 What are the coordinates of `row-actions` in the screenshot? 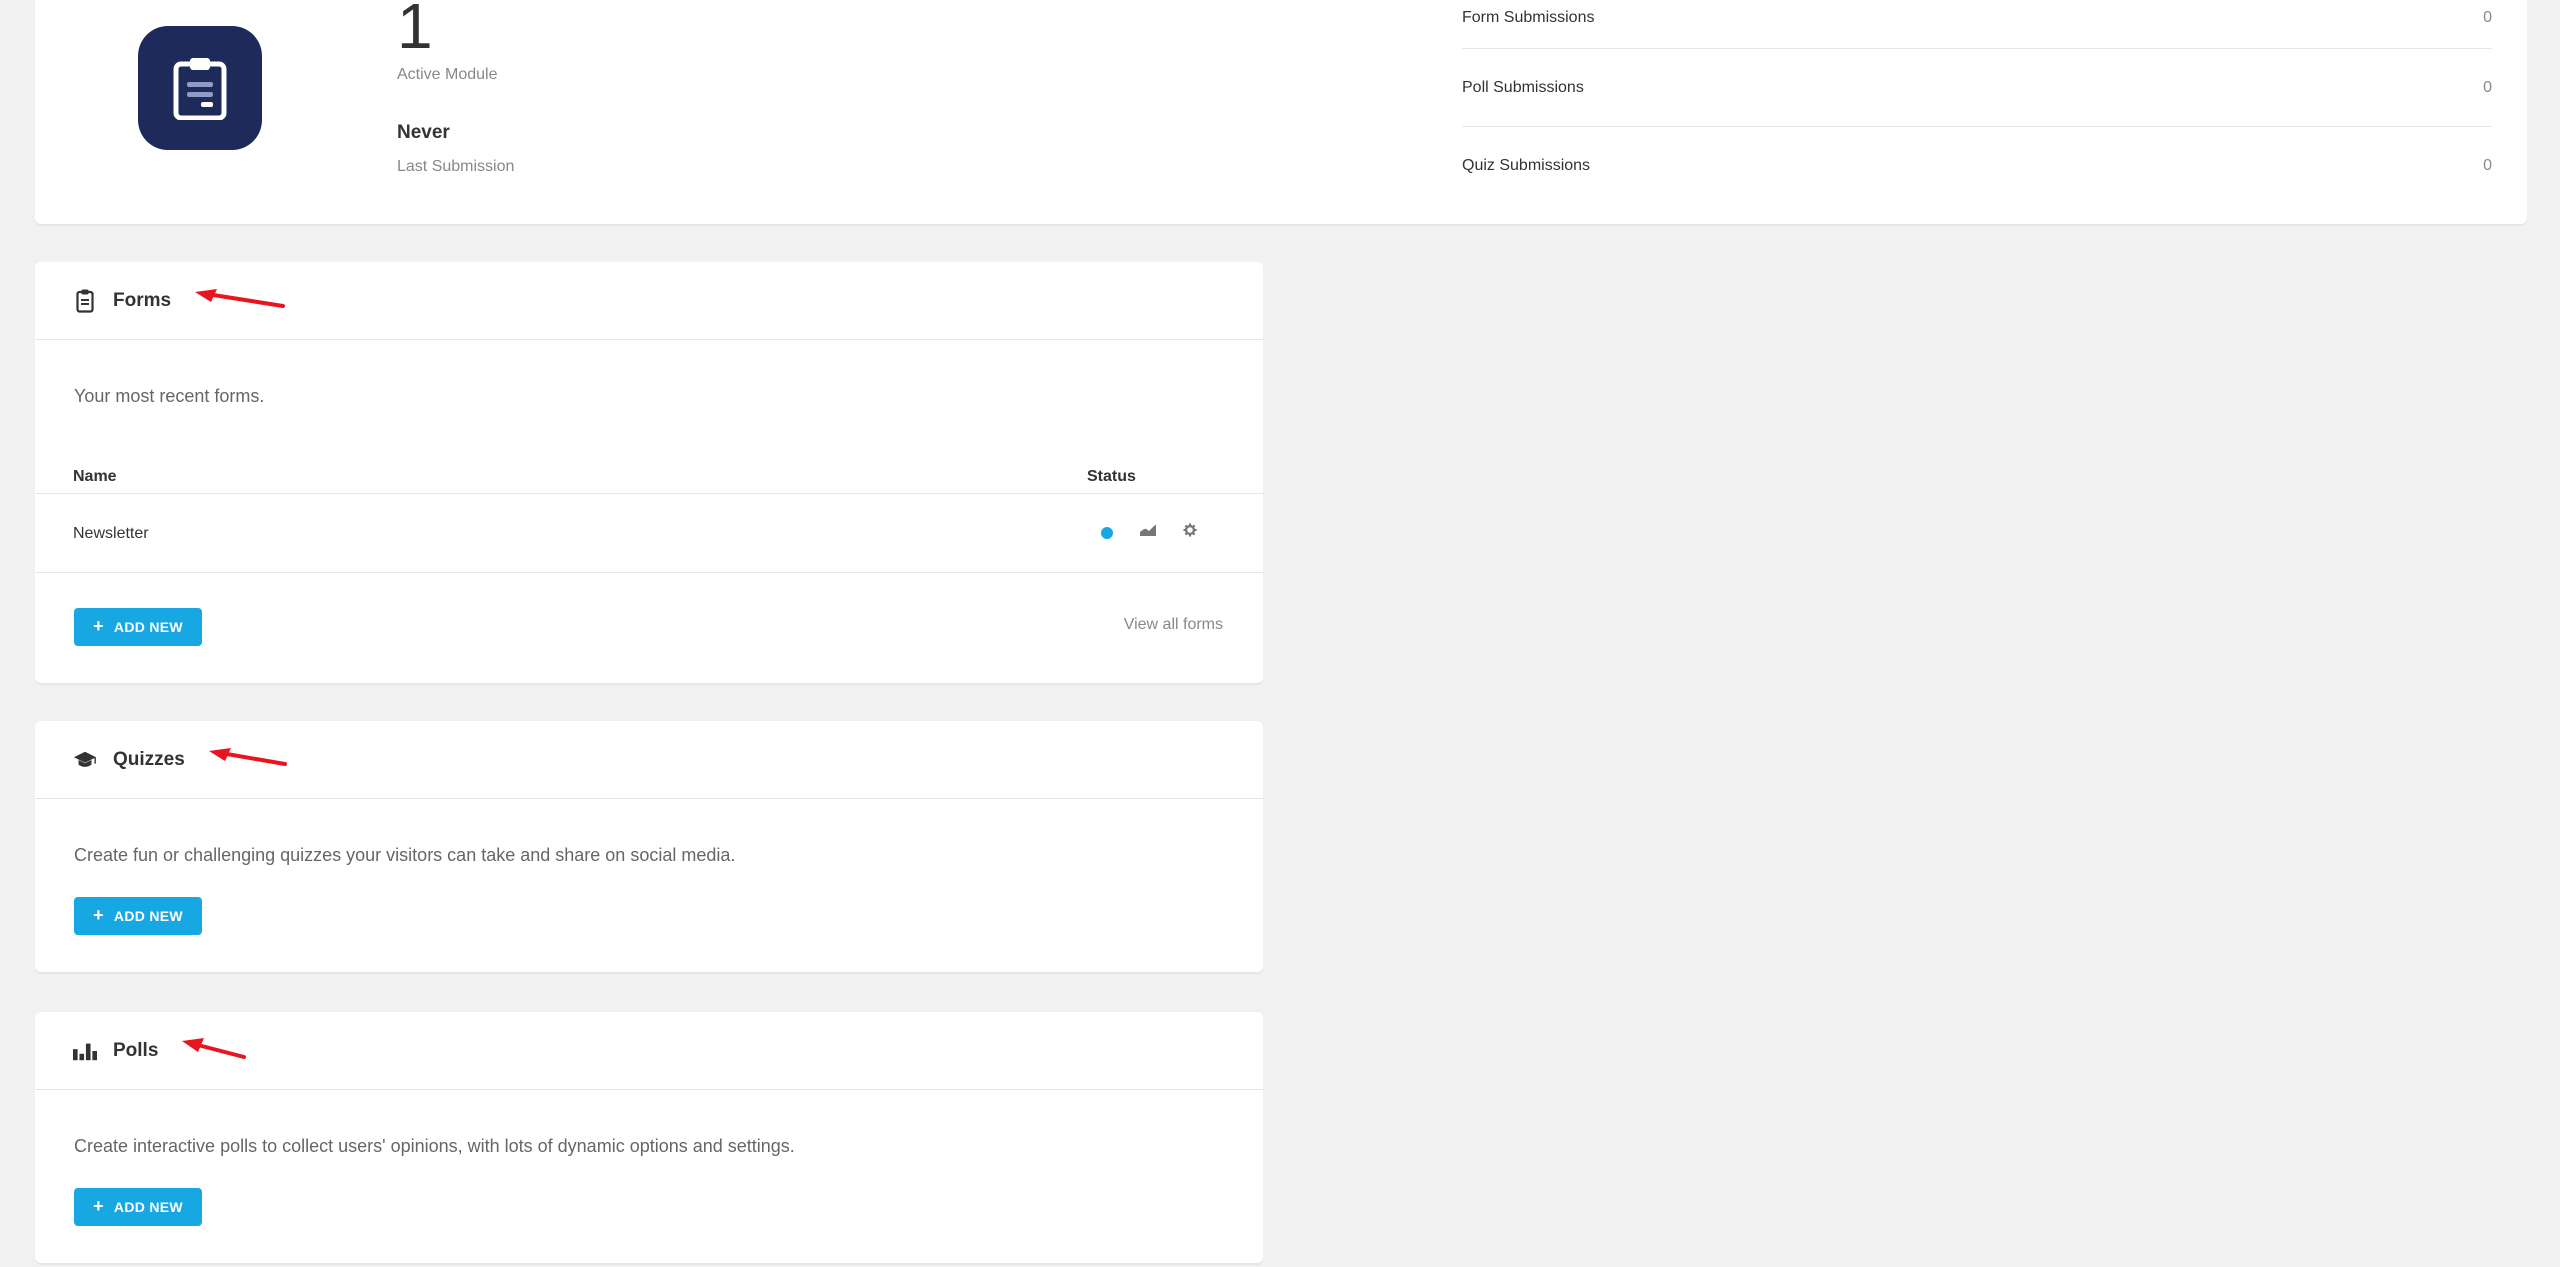 It's located at (1149, 532).